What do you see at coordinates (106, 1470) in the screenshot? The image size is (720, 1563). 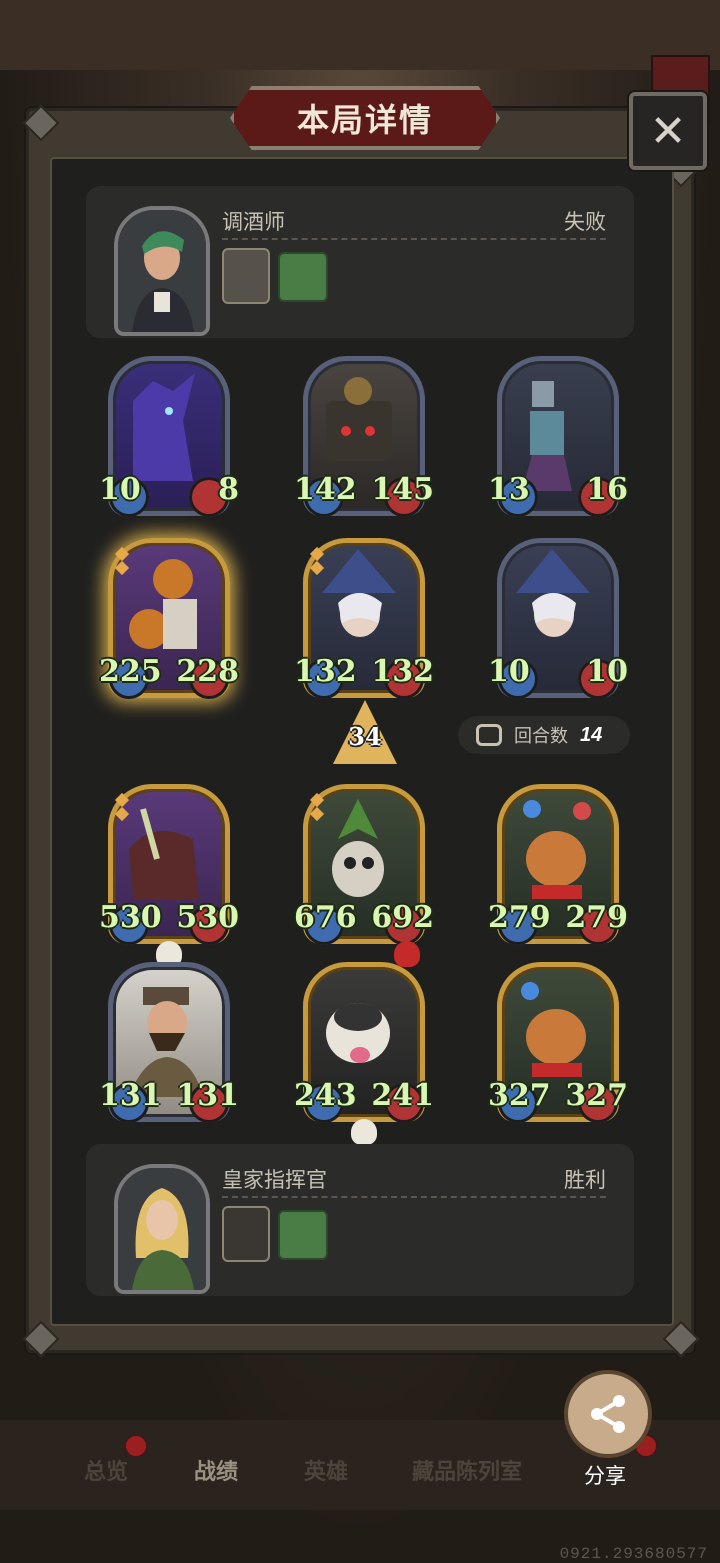 I see `tab-overview: 总览` at bounding box center [106, 1470].